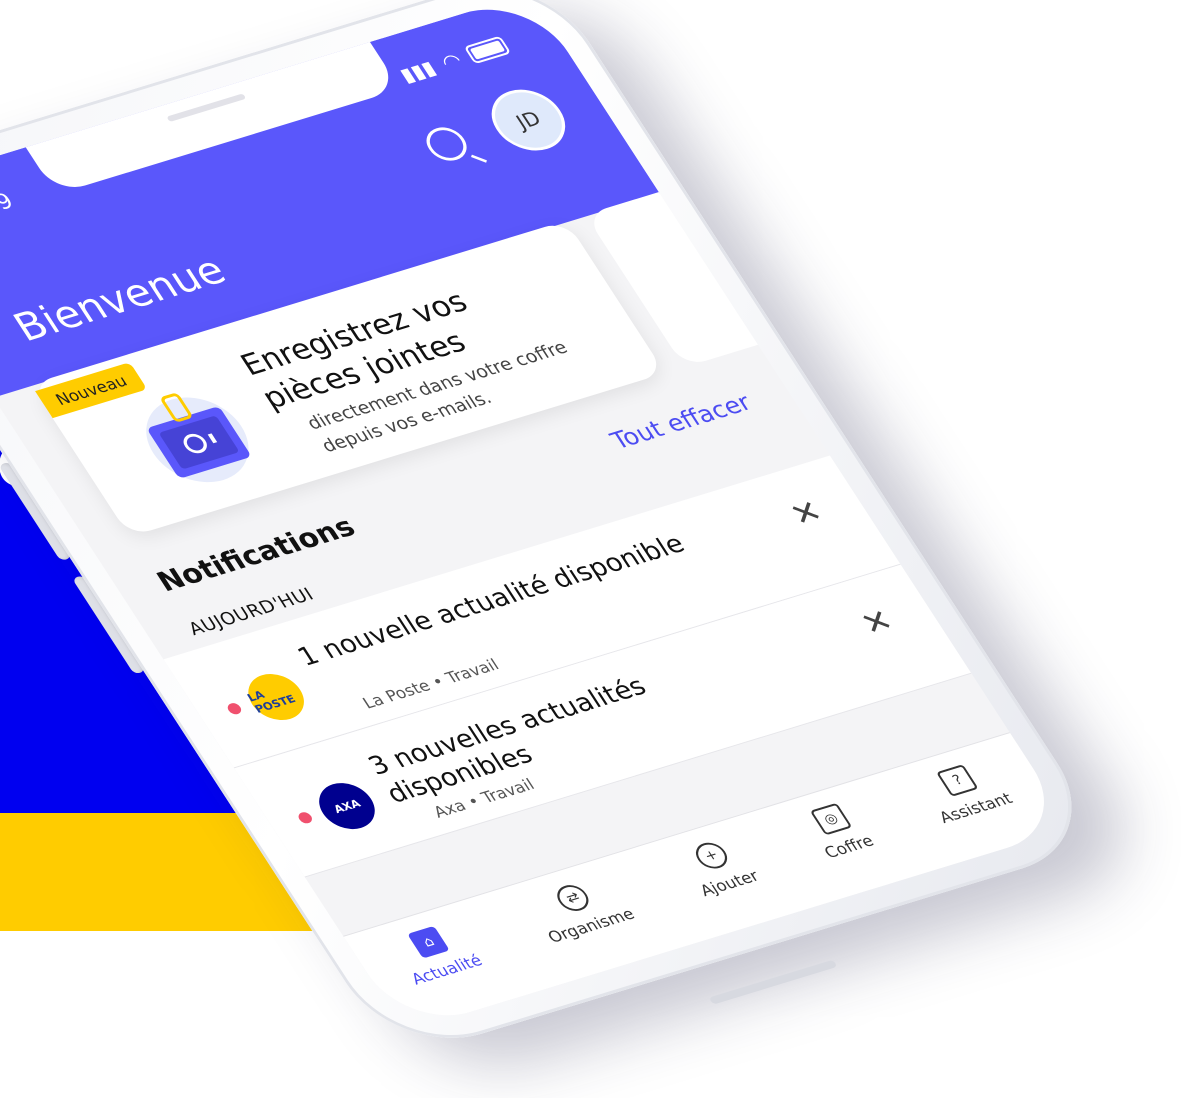 Image resolution: width=1181 pixels, height=1098 pixels. I want to click on phone-speaker, so click(206, 107).